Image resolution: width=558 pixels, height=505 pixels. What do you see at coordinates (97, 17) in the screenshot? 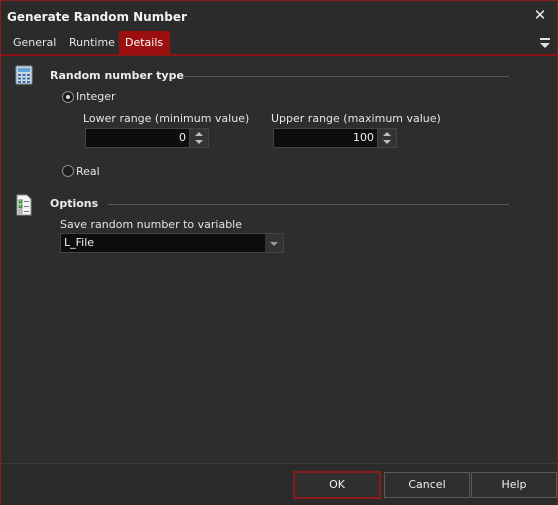
I see `window-title: Generate Random Number` at bounding box center [97, 17].